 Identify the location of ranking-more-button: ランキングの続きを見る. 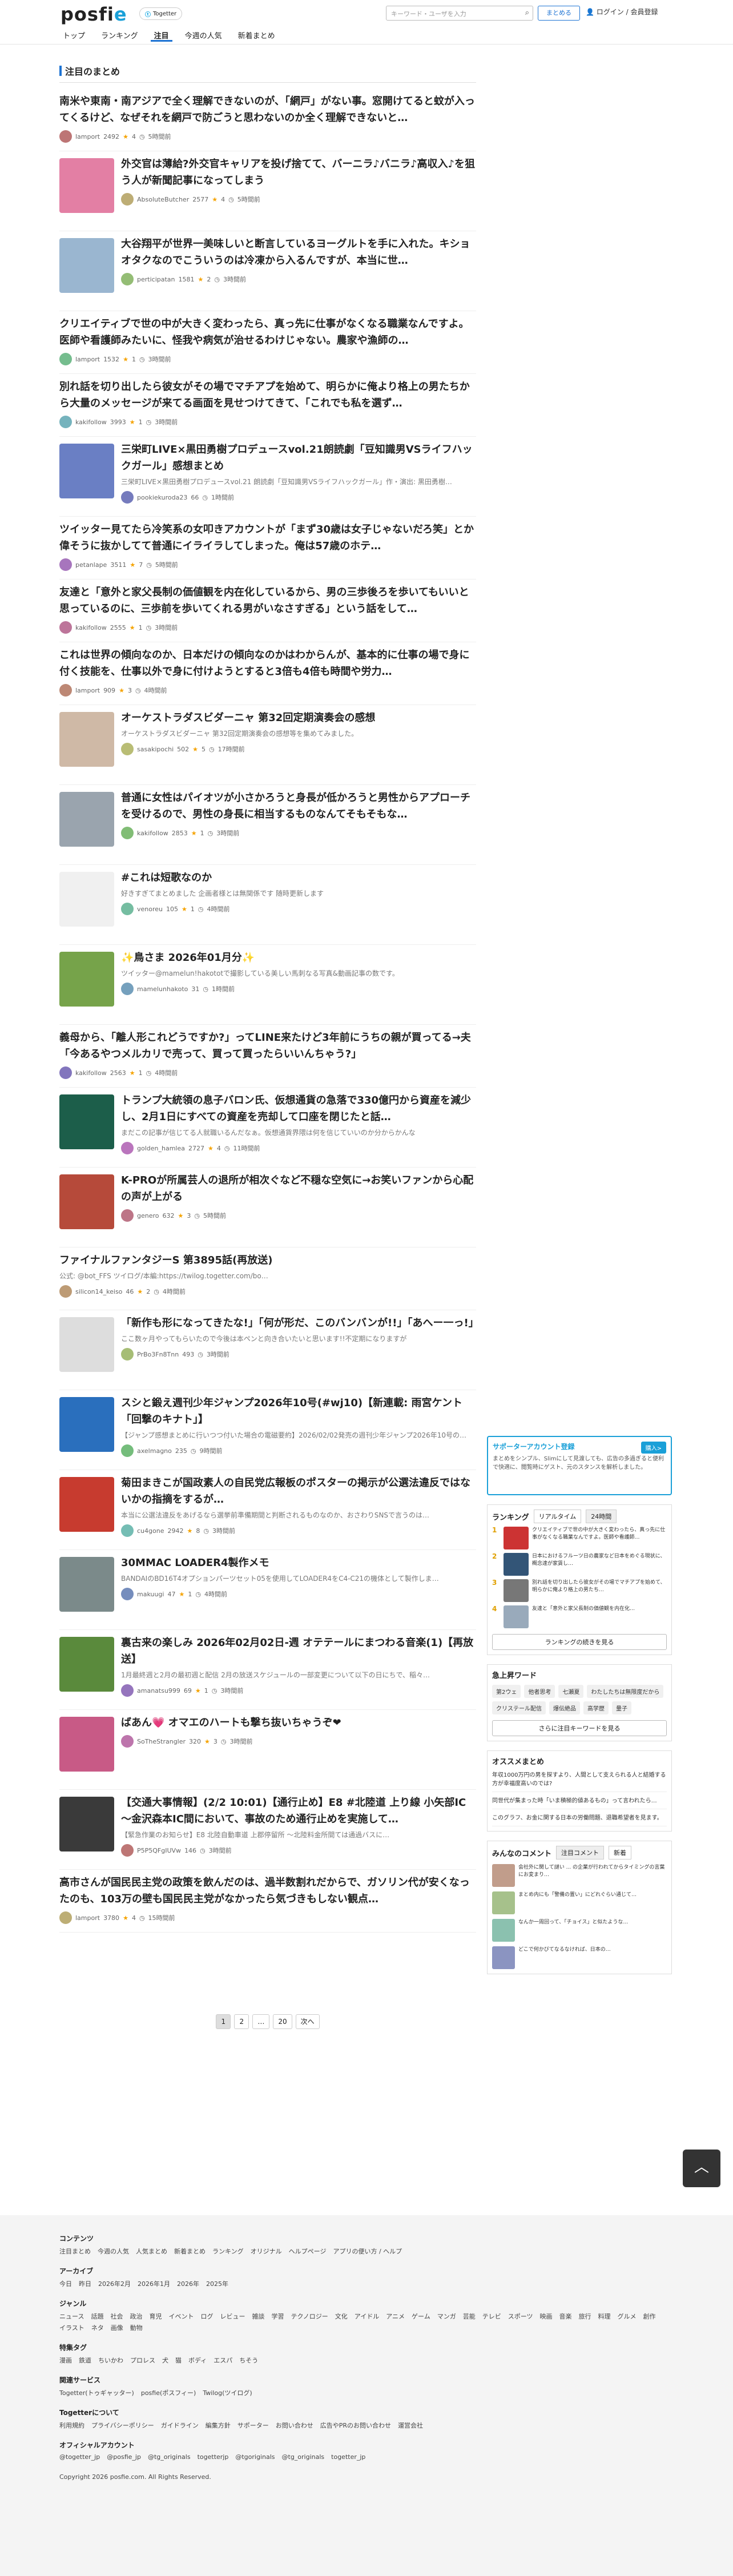
(579, 1642).